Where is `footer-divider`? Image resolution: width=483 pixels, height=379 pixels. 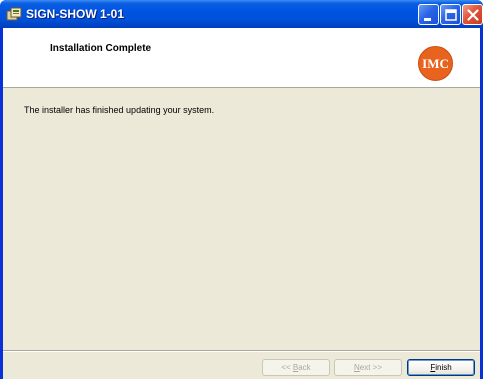
footer-divider is located at coordinates (241, 351).